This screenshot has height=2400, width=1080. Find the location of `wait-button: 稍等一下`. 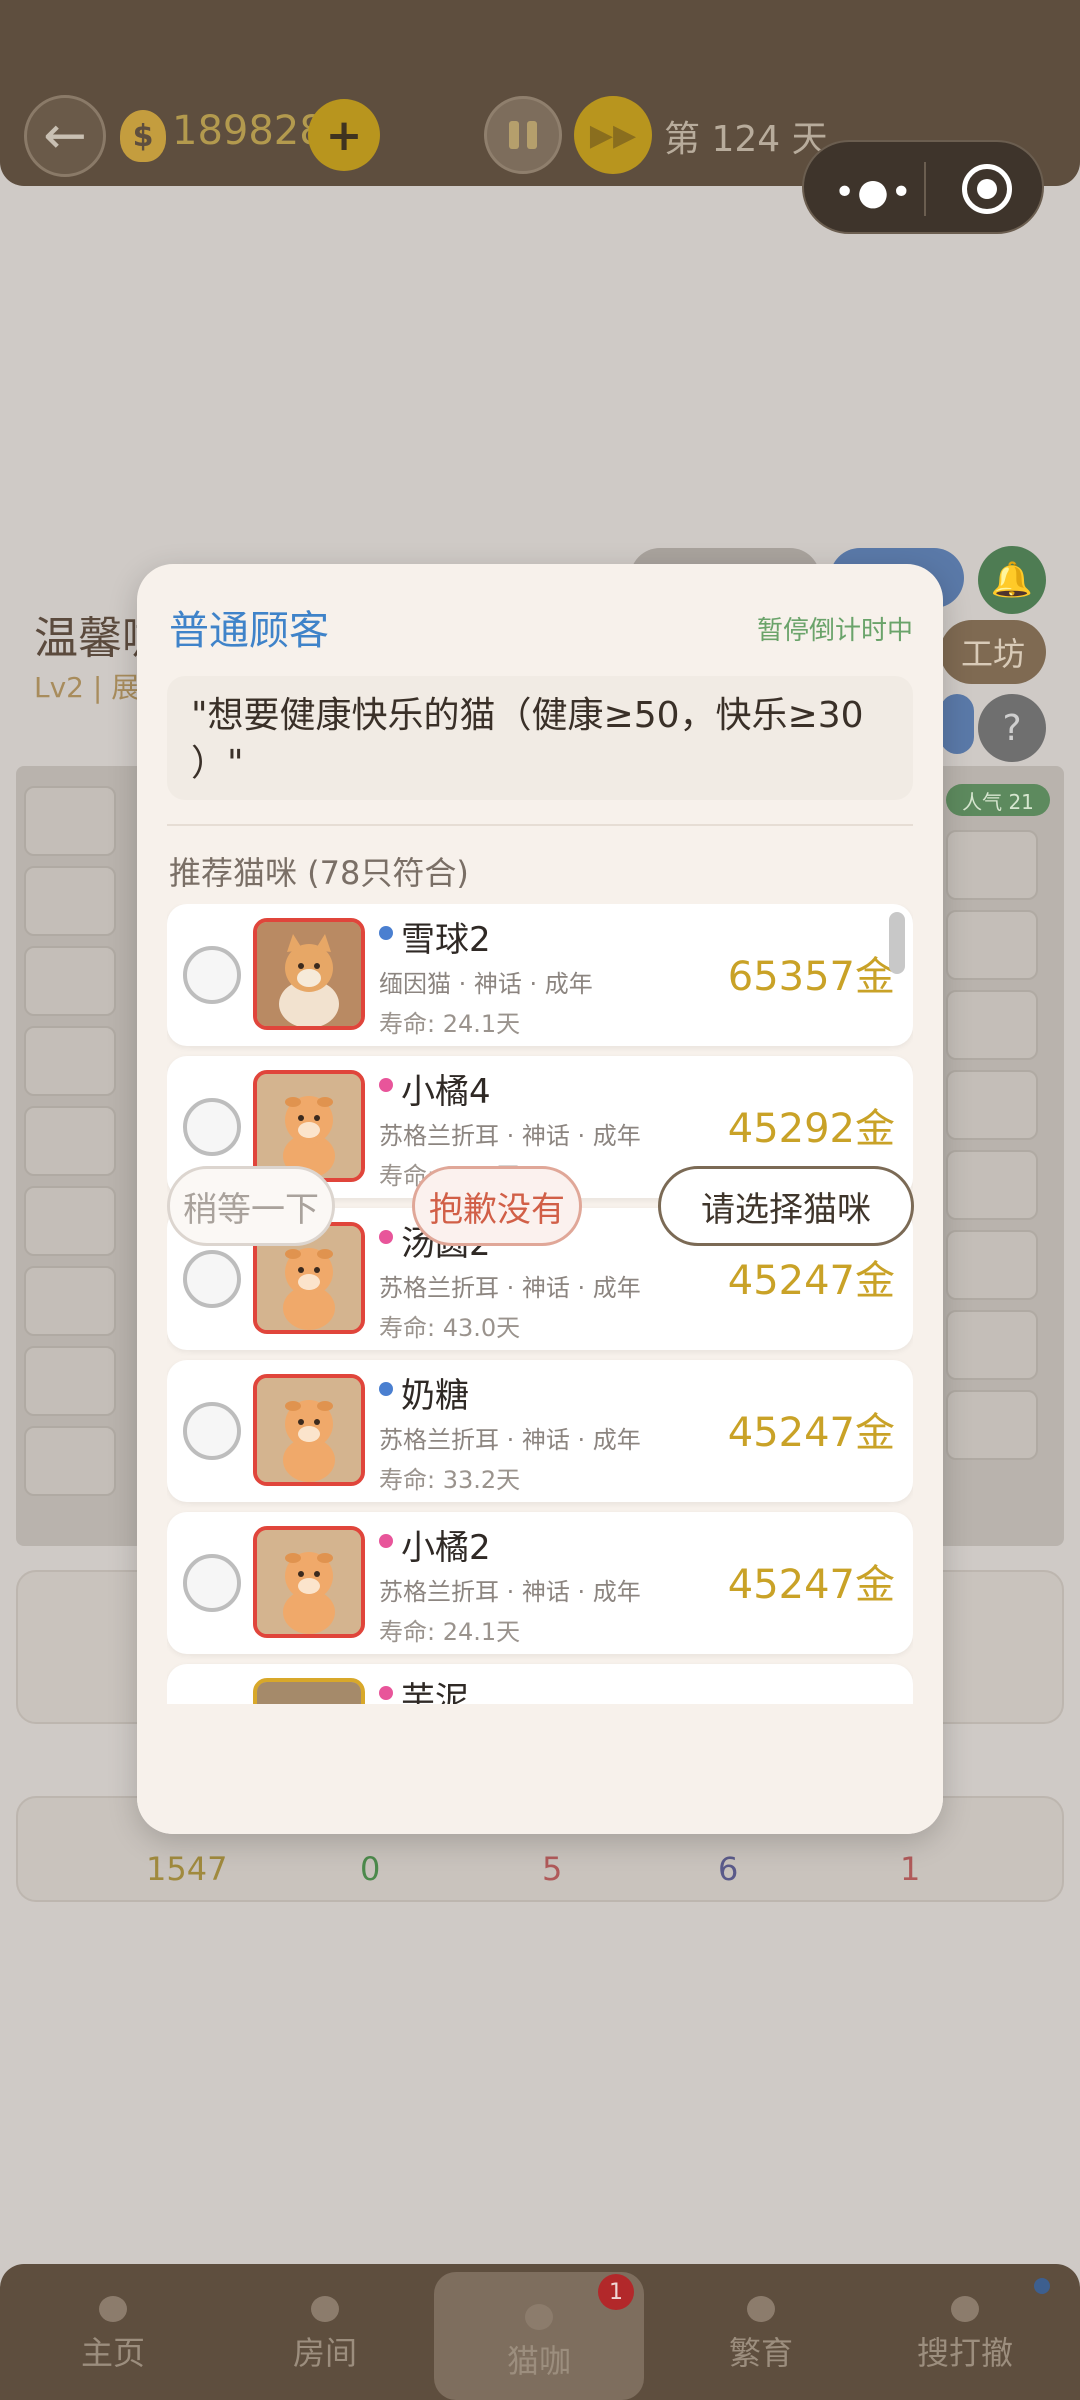

wait-button: 稍等一下 is located at coordinates (251, 1206).